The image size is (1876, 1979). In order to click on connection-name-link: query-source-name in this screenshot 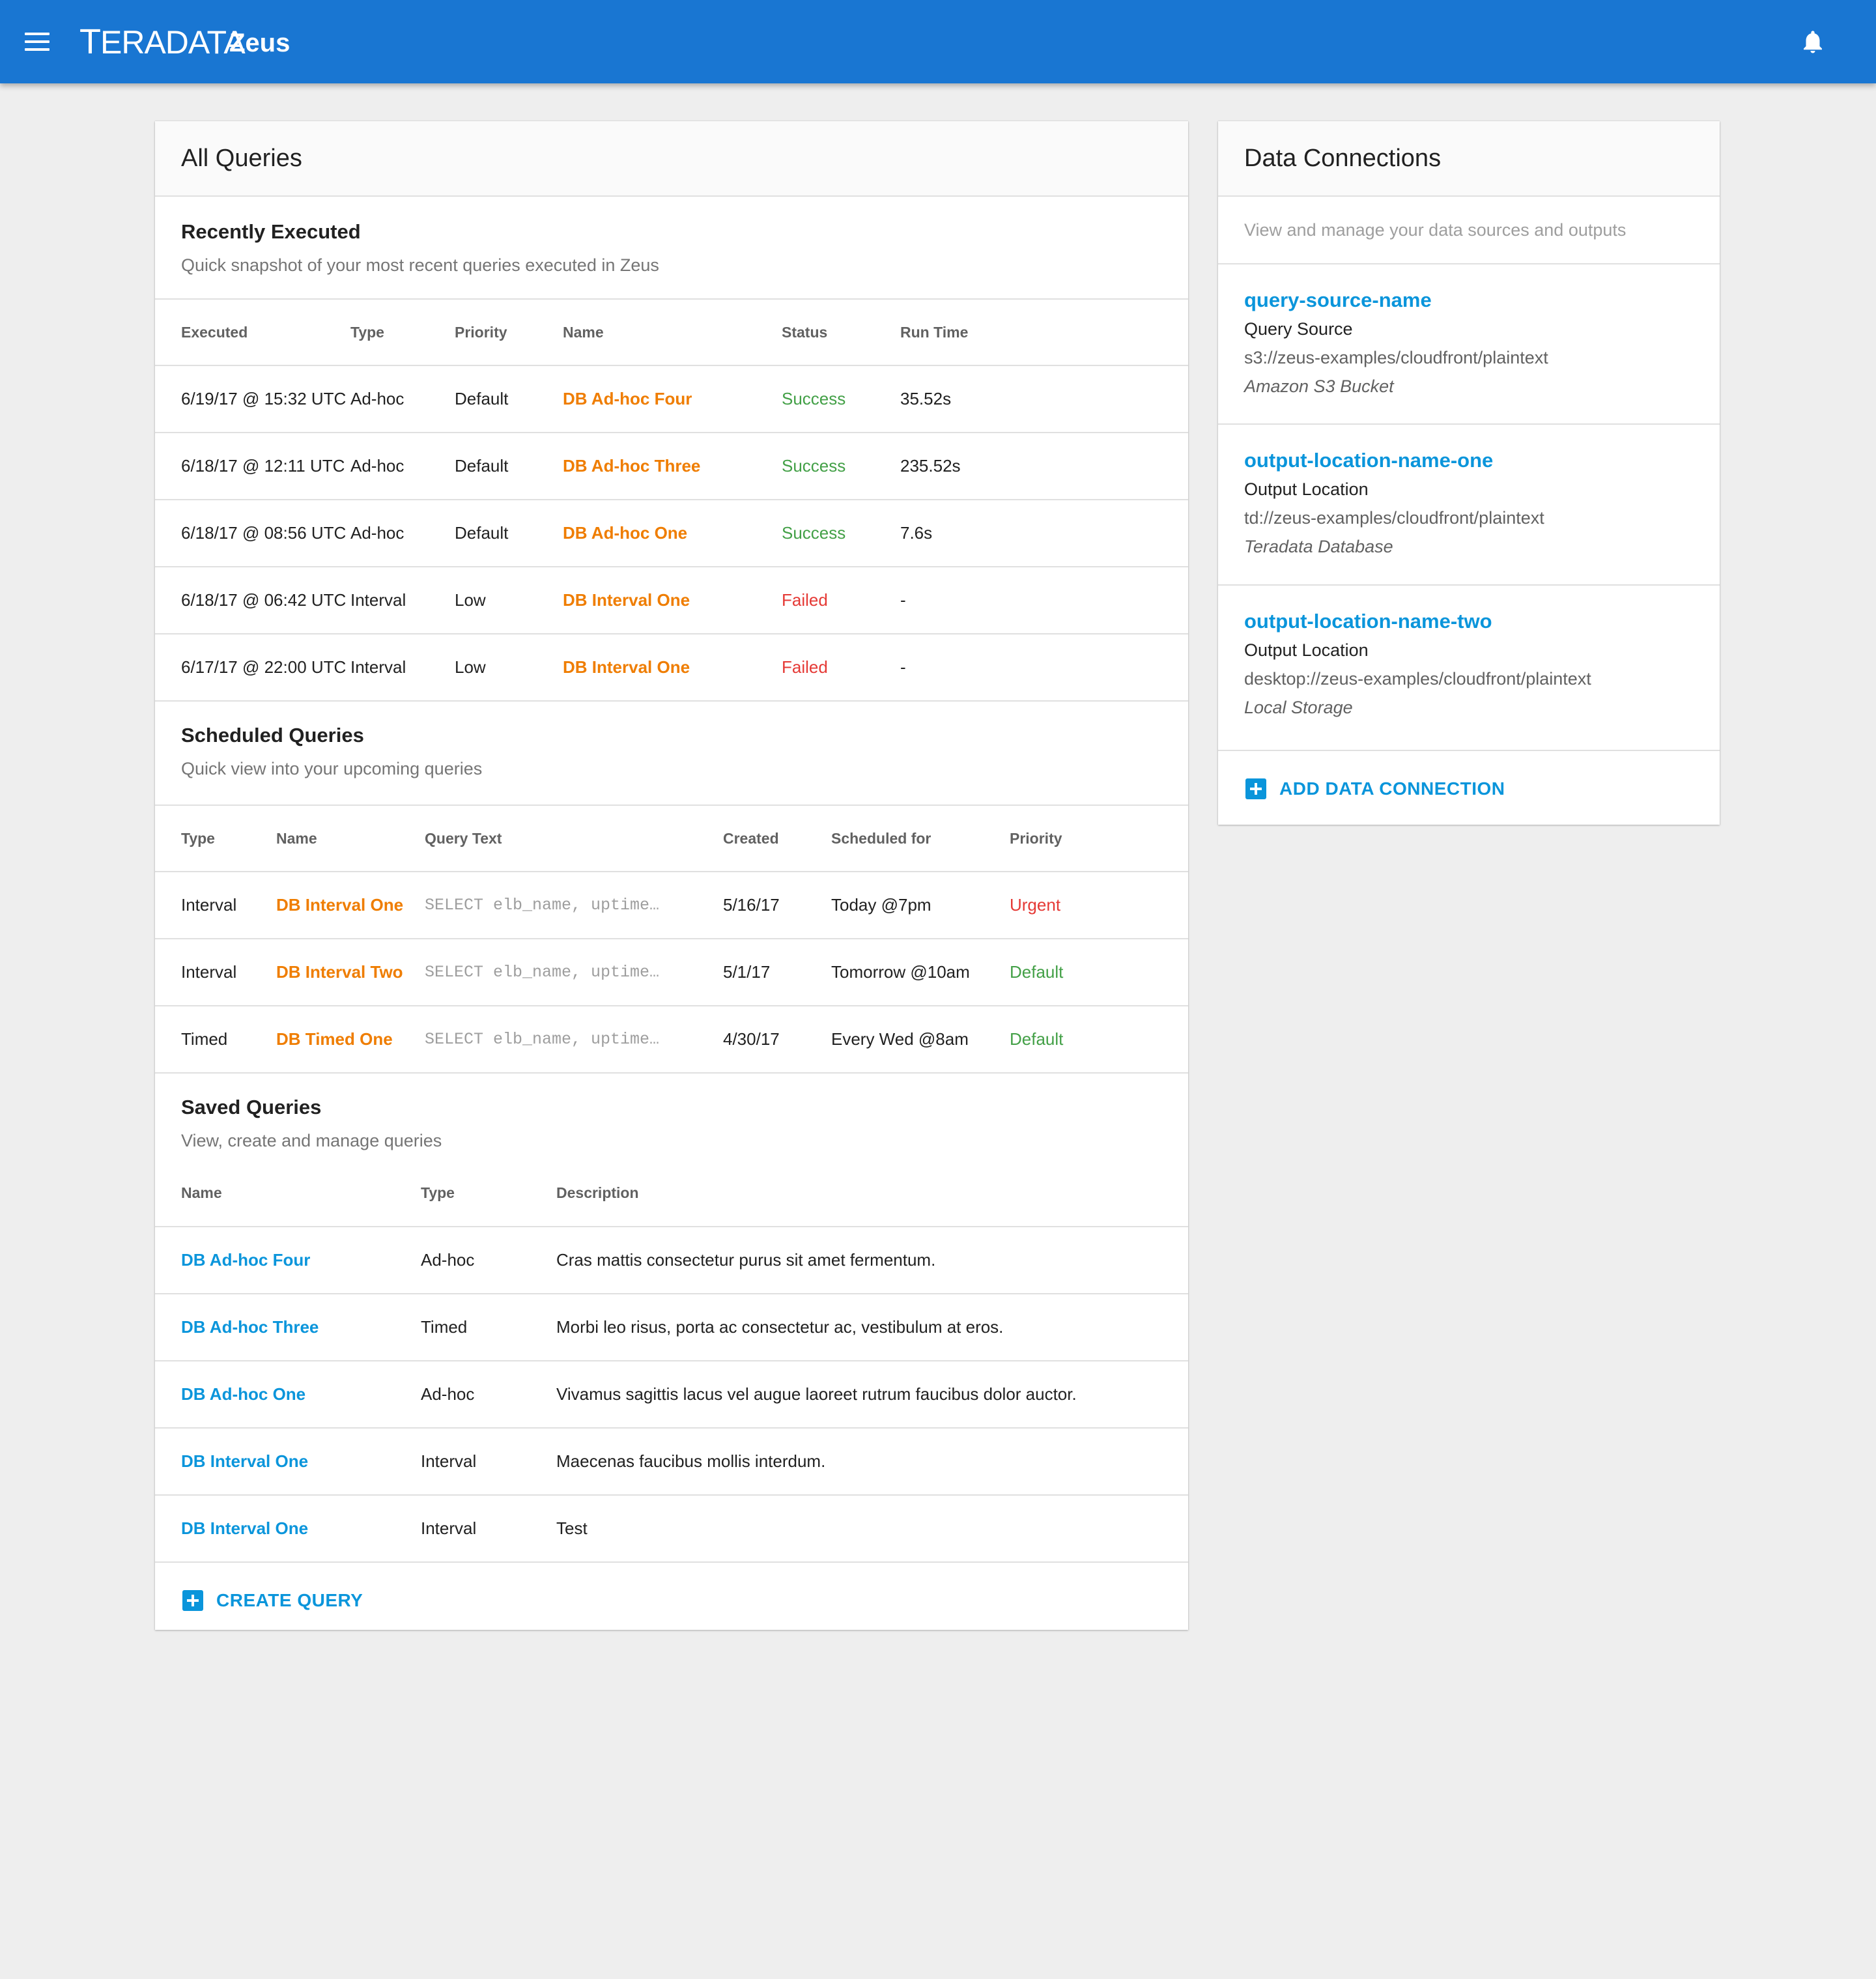, I will do `click(1469, 300)`.